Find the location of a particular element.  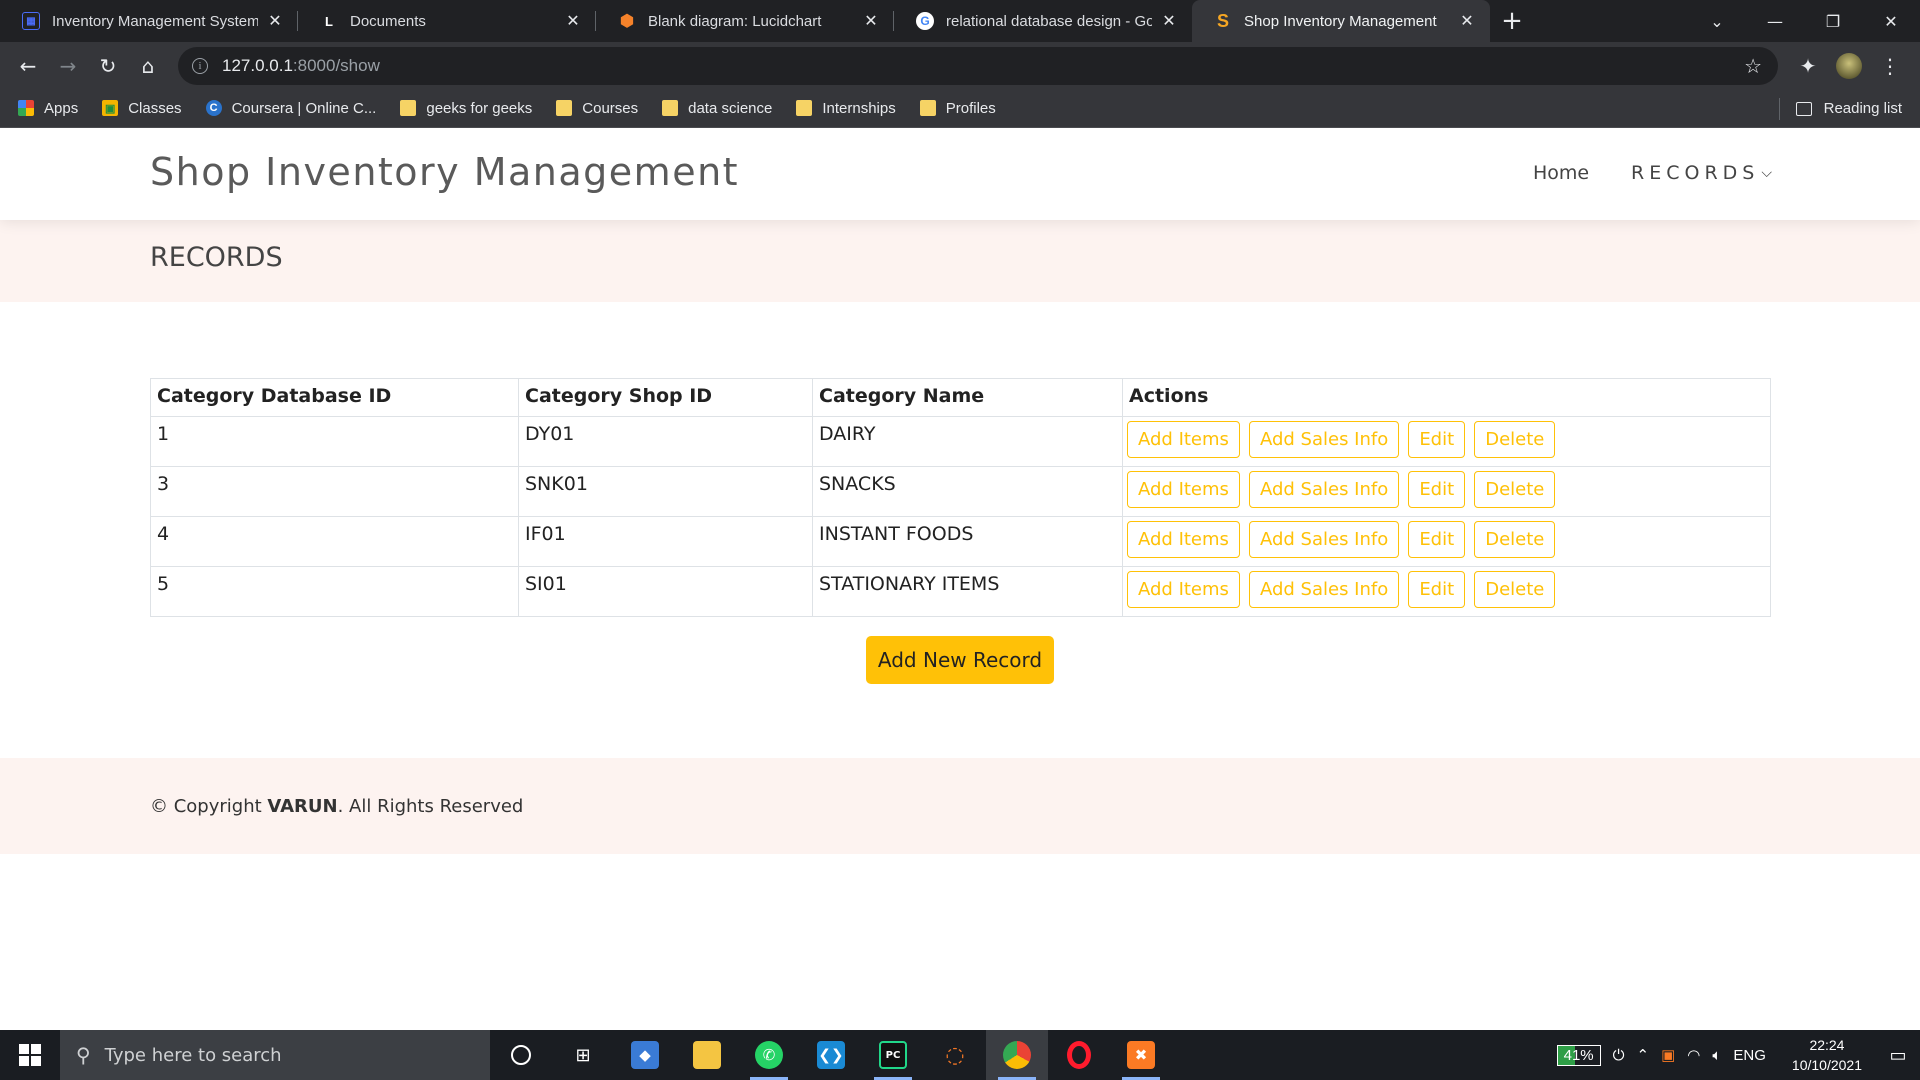

restore-icon: ❐ is located at coordinates (1833, 21).